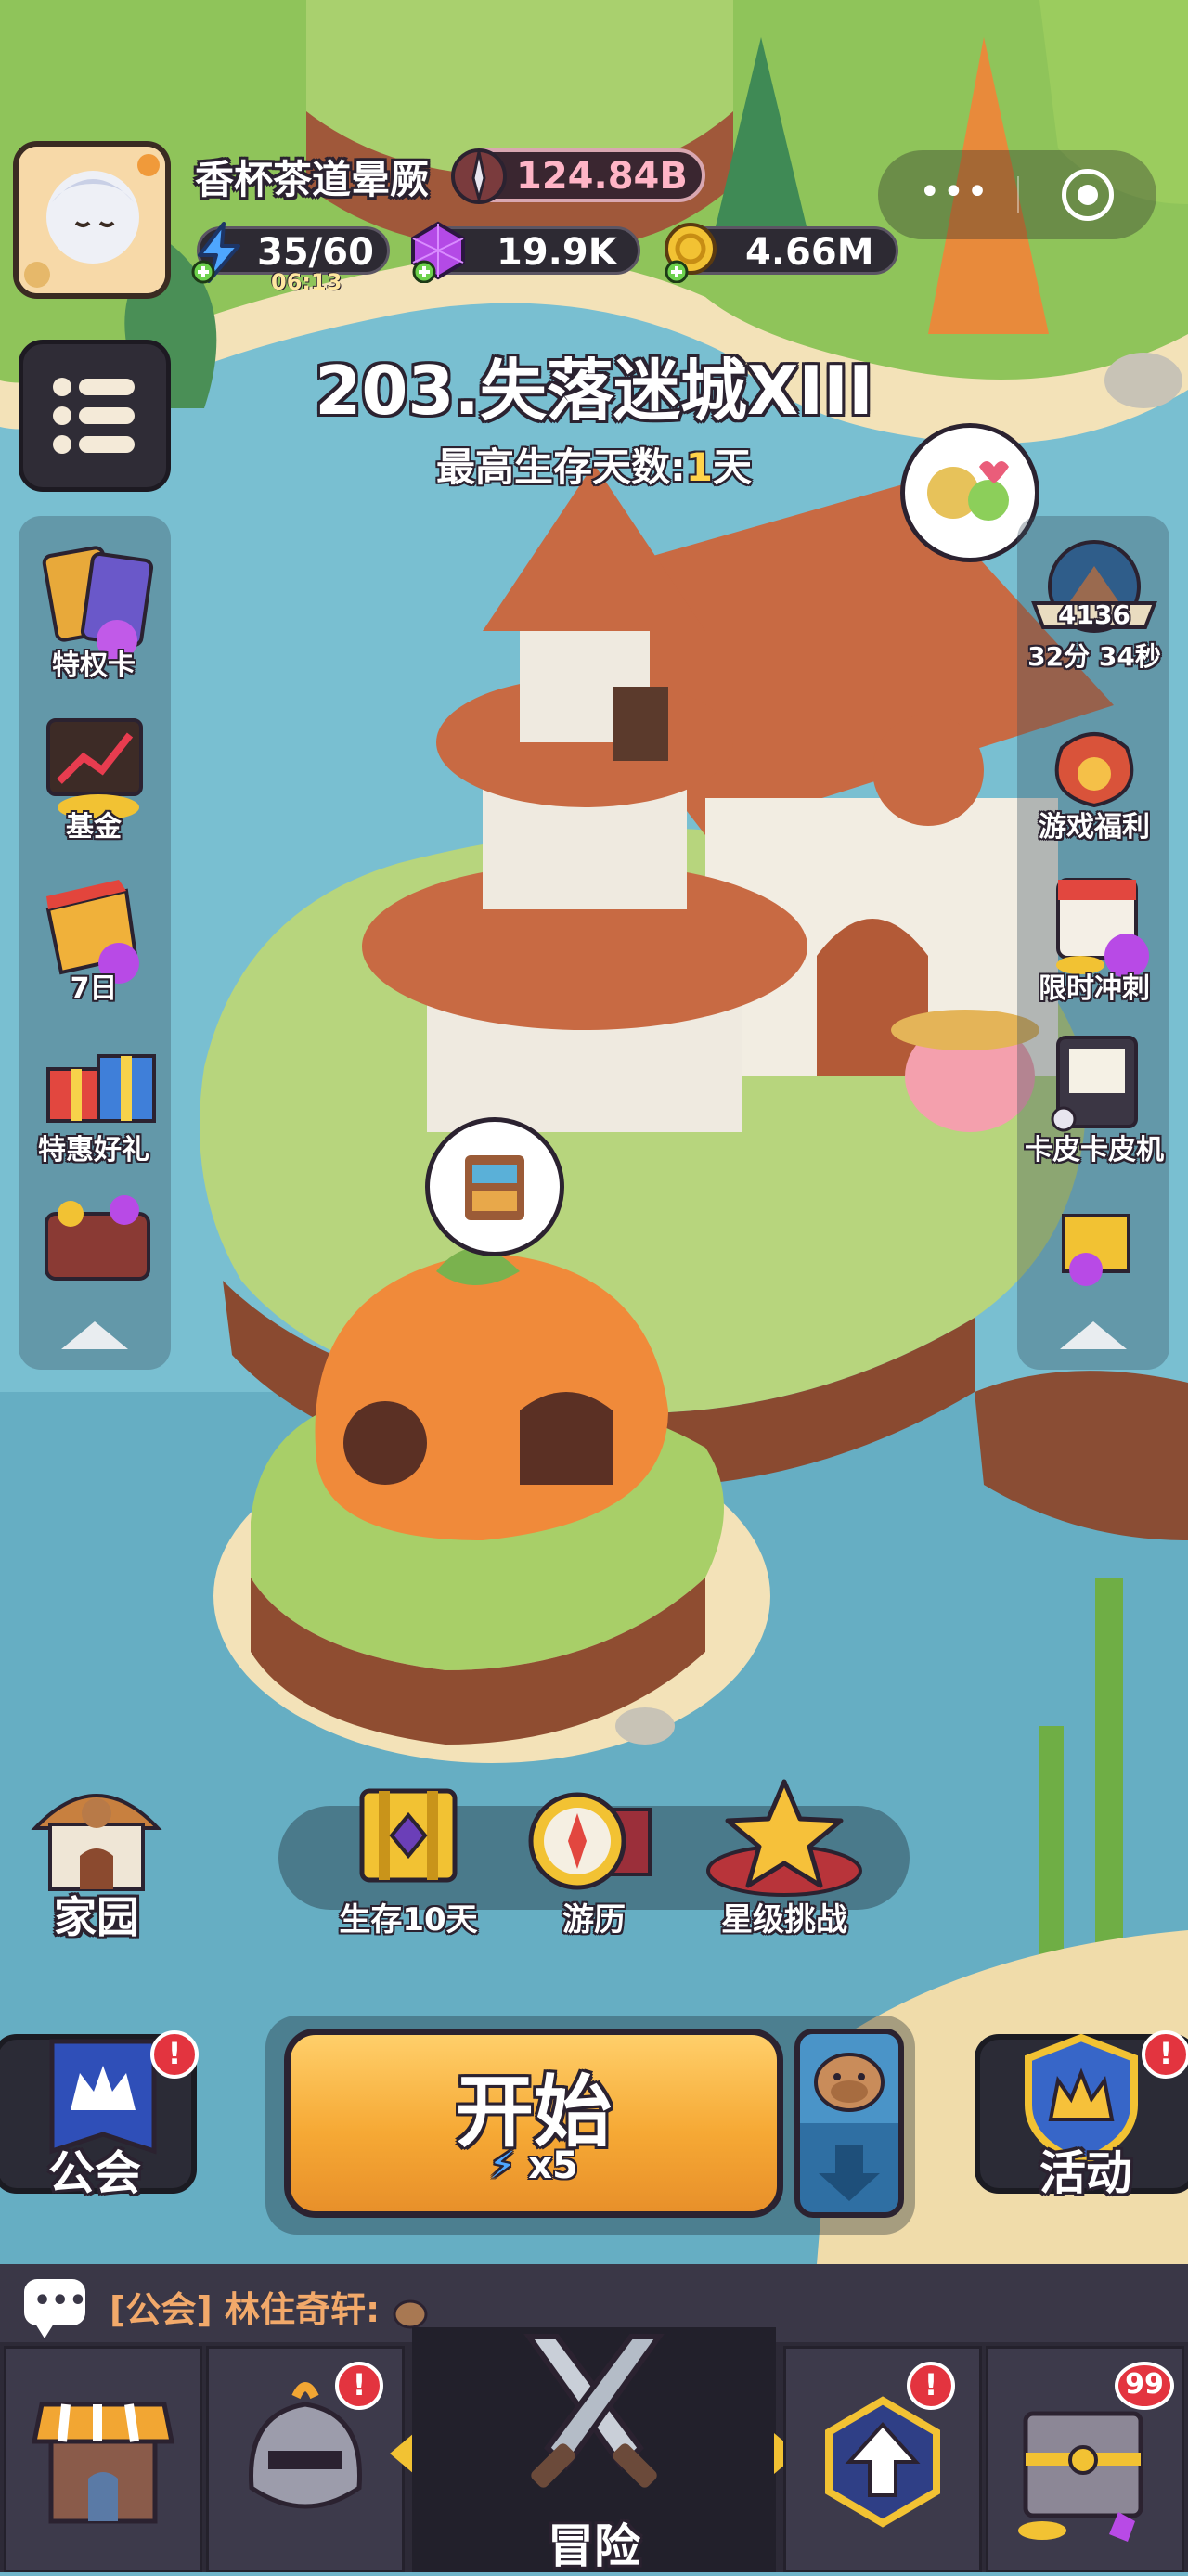 Image resolution: width=1188 pixels, height=2576 pixels. Describe the element at coordinates (96, 1842) in the screenshot. I see `home-house-icon` at that location.